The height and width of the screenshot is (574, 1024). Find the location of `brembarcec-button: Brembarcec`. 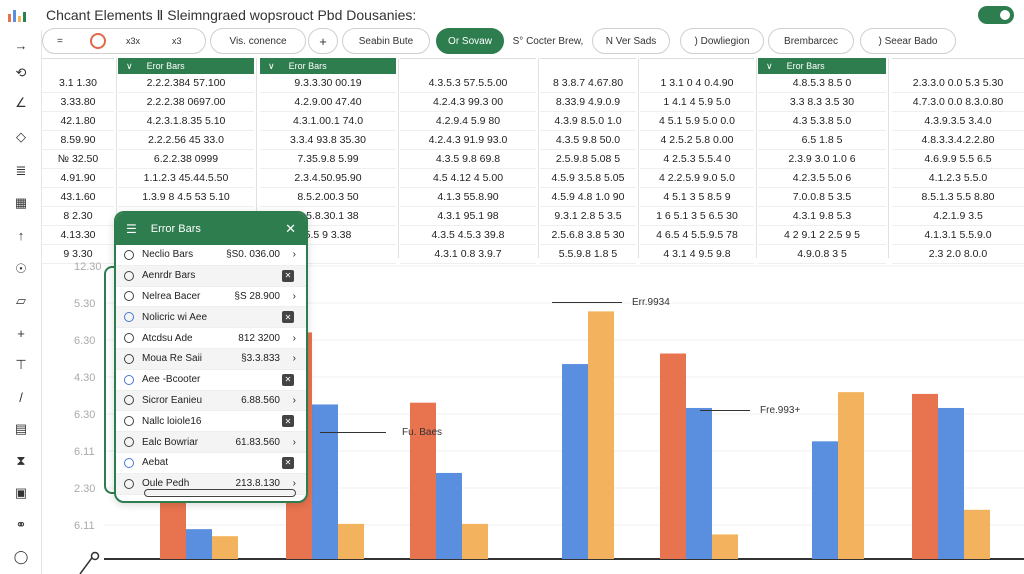

brembarcec-button: Brembarcec is located at coordinates (811, 41).